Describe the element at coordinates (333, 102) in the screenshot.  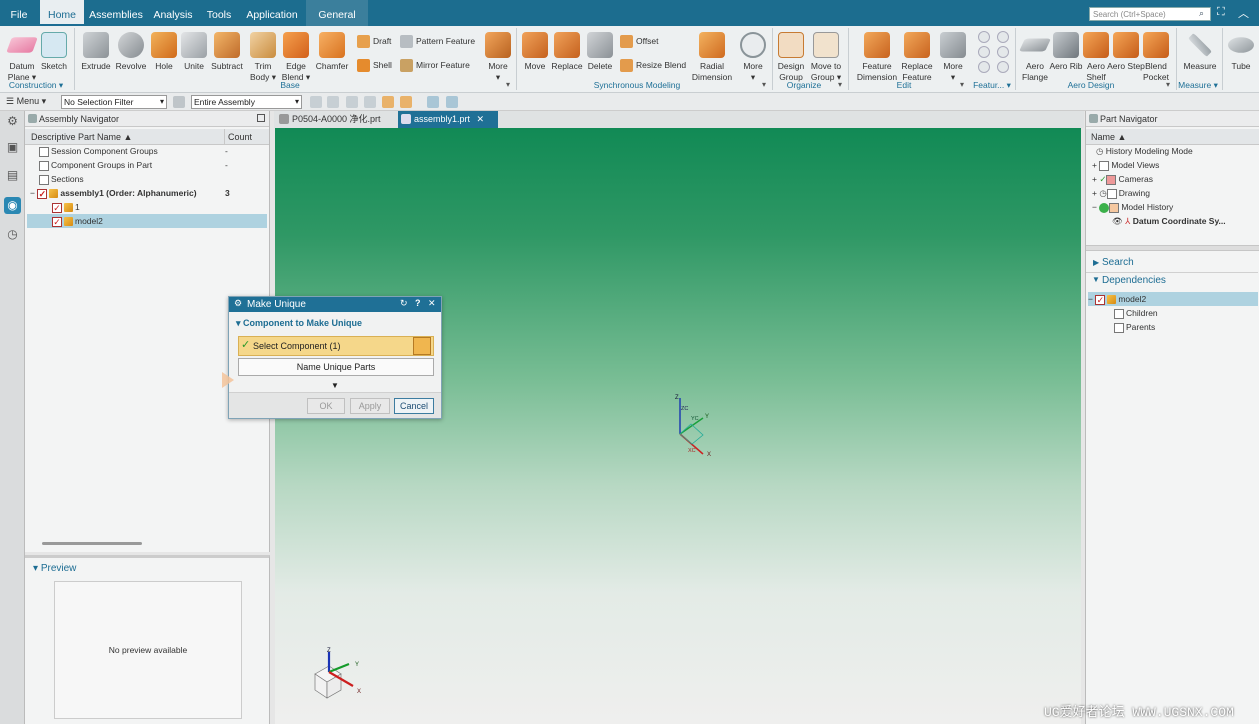
I see `select-tool-icon` at that location.